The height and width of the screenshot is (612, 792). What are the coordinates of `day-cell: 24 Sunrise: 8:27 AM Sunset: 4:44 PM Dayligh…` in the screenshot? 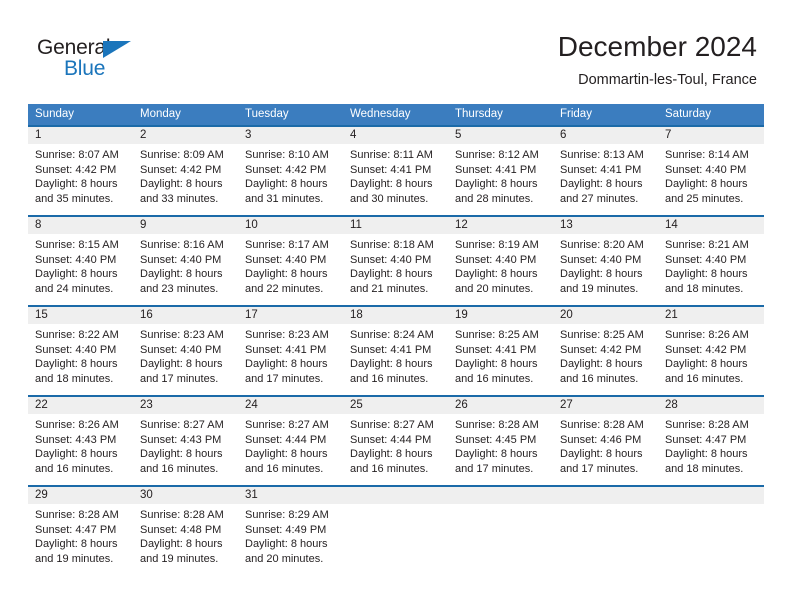 It's located at (290, 440).